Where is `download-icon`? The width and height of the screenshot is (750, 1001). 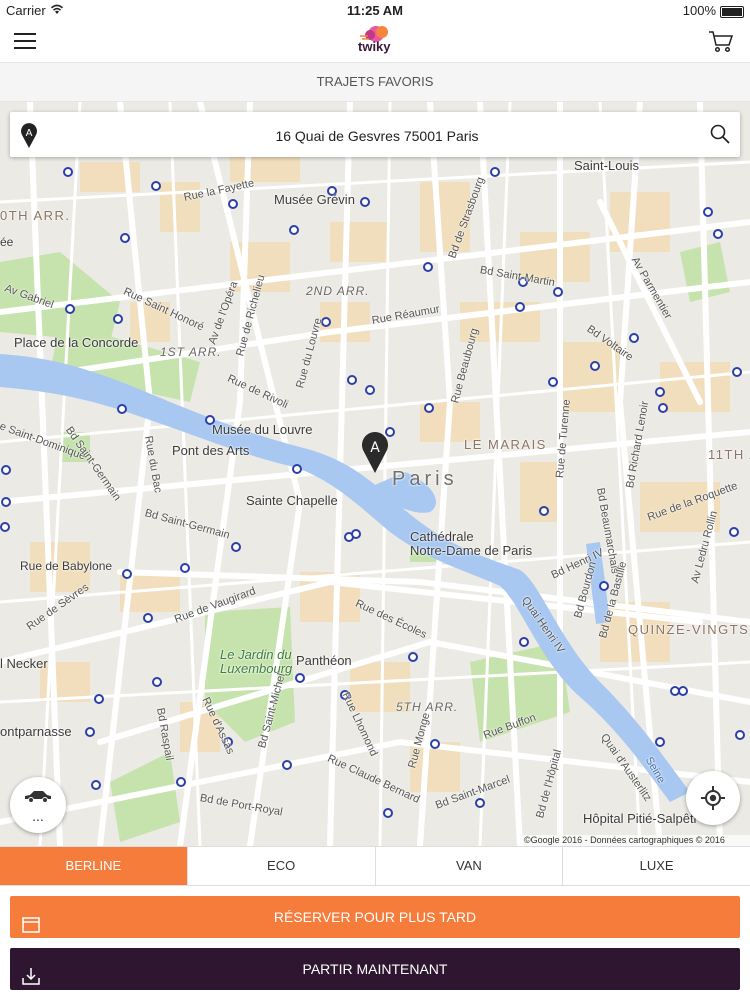
download-icon is located at coordinates (31, 972).